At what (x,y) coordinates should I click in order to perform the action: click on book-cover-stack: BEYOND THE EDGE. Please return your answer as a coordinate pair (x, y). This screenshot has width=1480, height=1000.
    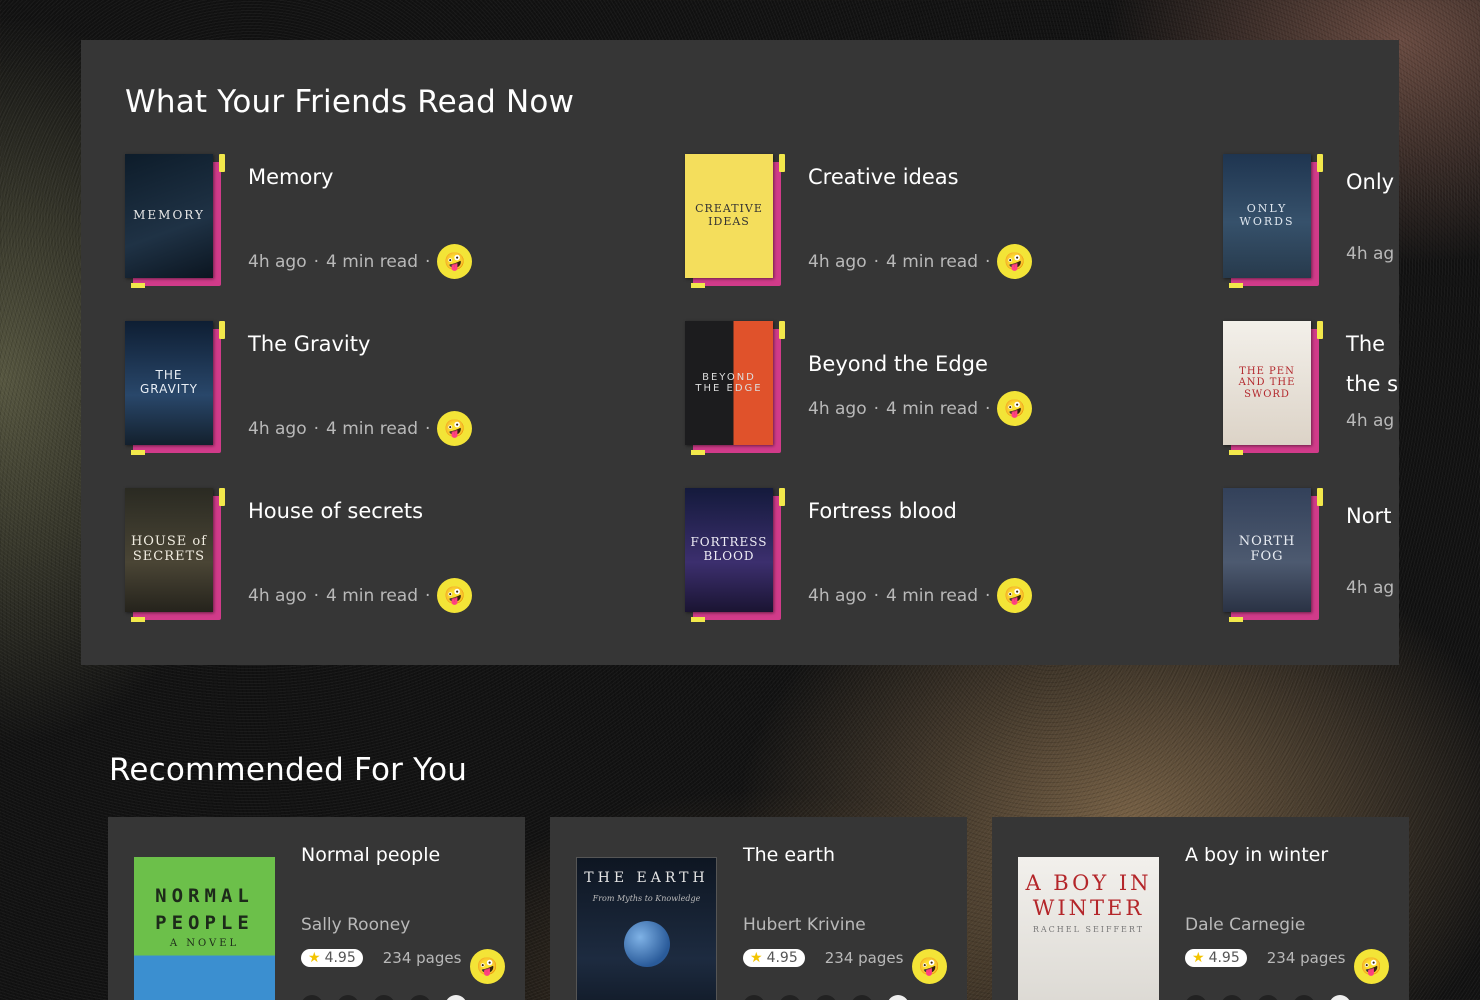
    Looking at the image, I should click on (735, 388).